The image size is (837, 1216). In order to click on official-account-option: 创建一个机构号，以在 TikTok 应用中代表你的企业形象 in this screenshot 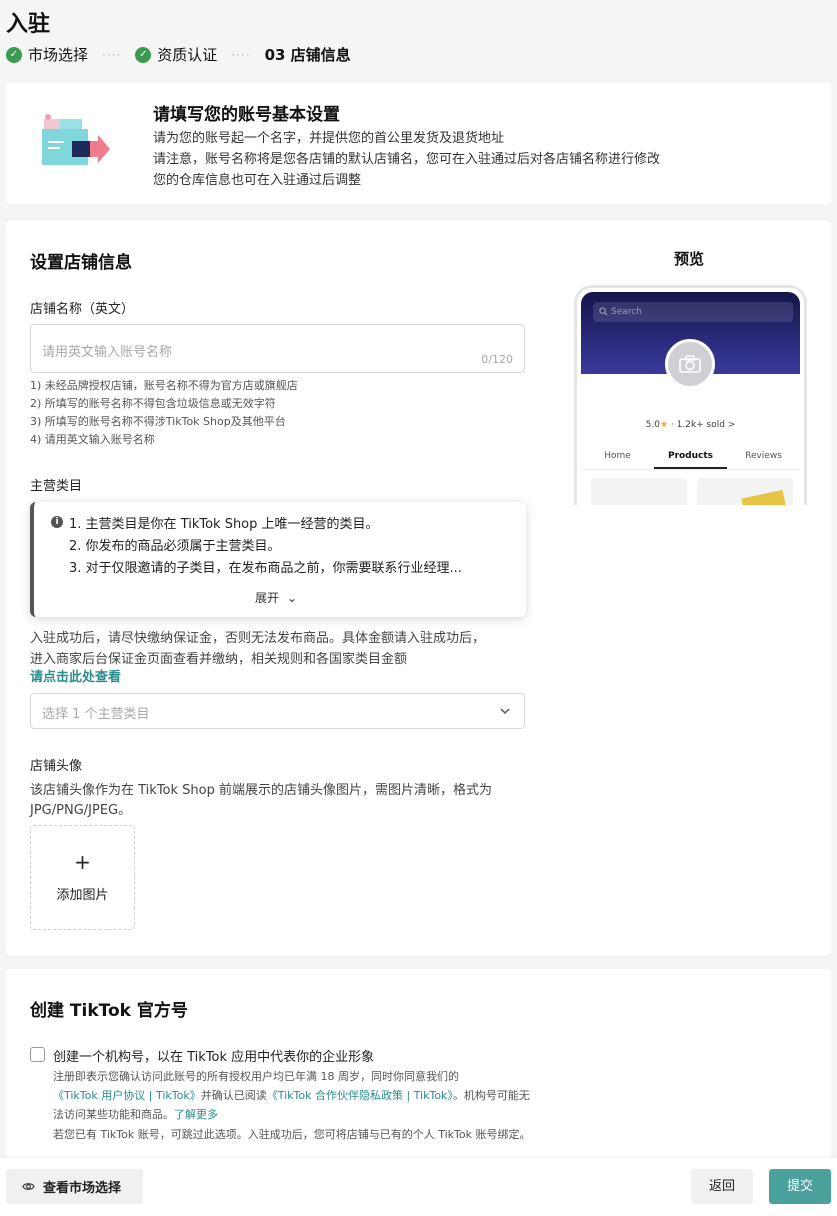, I will do `click(214, 1057)`.